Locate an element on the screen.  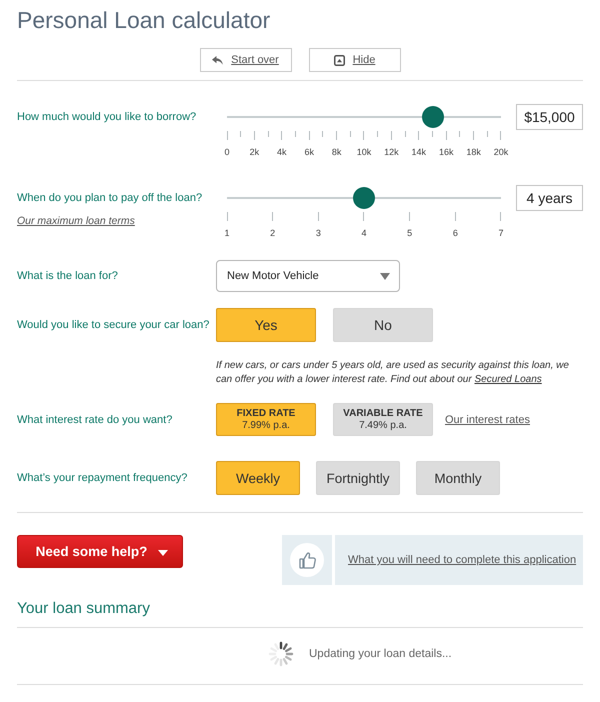
scale-label: 2k is located at coordinates (255, 152).